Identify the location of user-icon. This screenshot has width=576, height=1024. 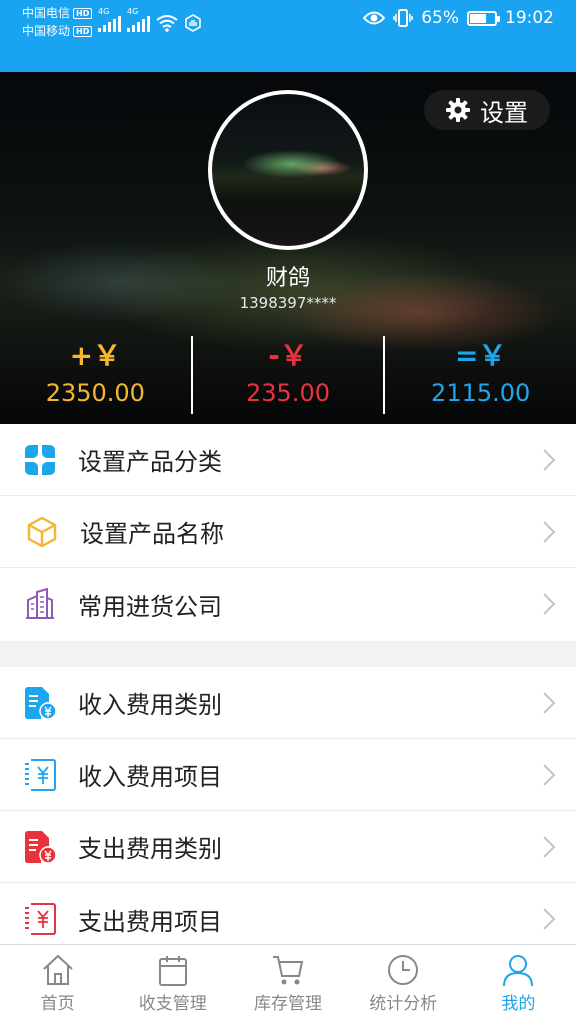
(518, 971).